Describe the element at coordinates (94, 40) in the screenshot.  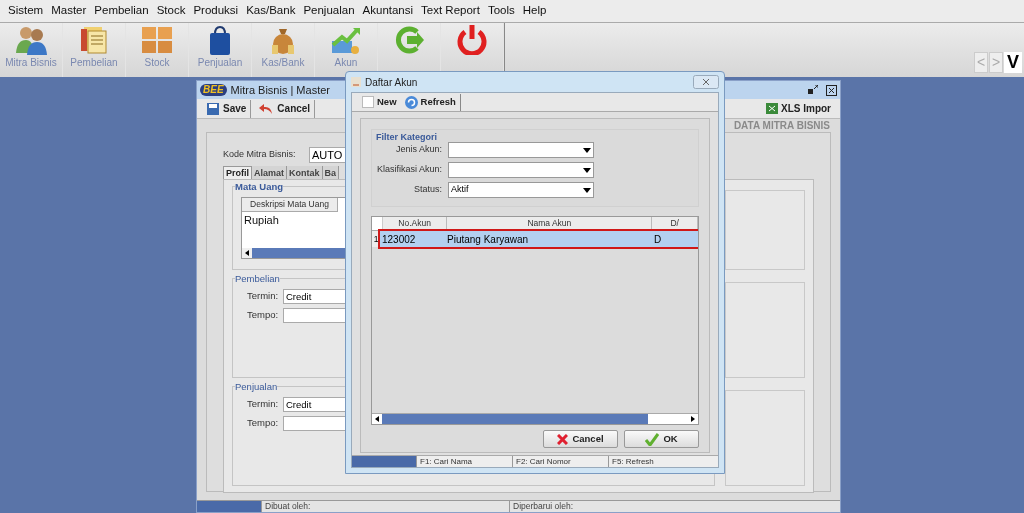
I see `notebook-icon` at that location.